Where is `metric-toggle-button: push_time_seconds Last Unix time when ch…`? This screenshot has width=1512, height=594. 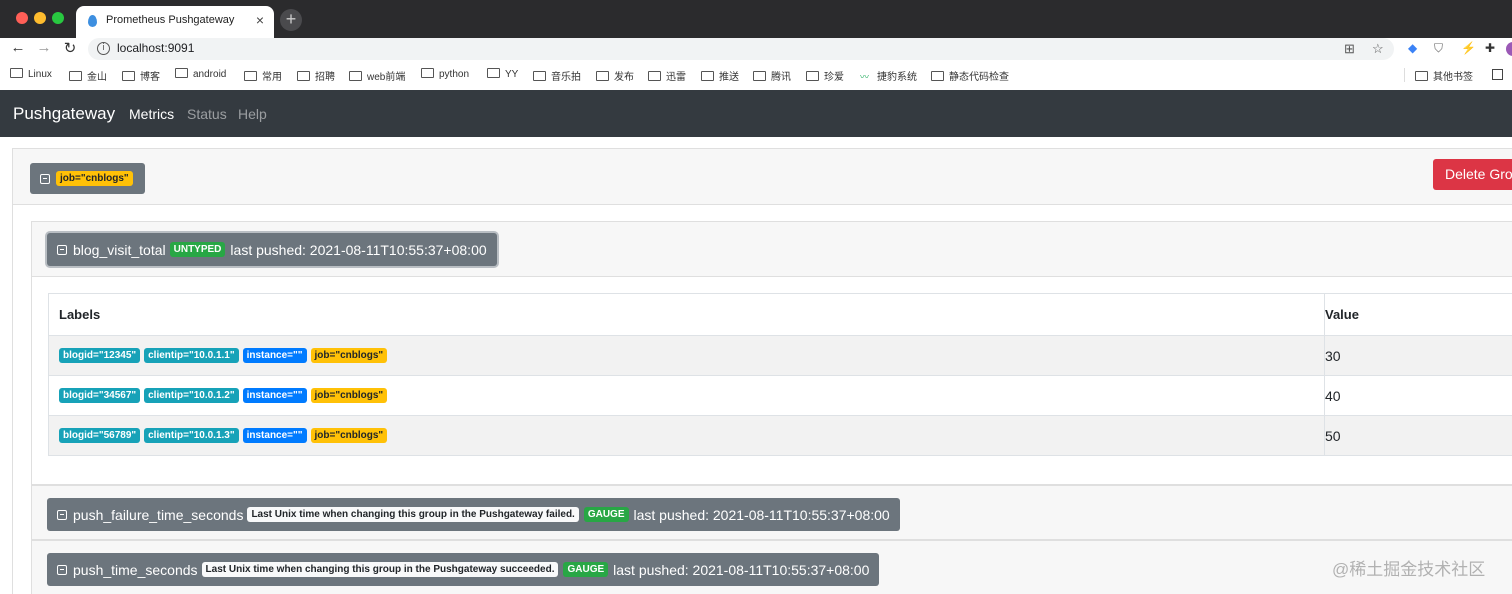
metric-toggle-button: push_time_seconds Last Unix time when ch… is located at coordinates (463, 569).